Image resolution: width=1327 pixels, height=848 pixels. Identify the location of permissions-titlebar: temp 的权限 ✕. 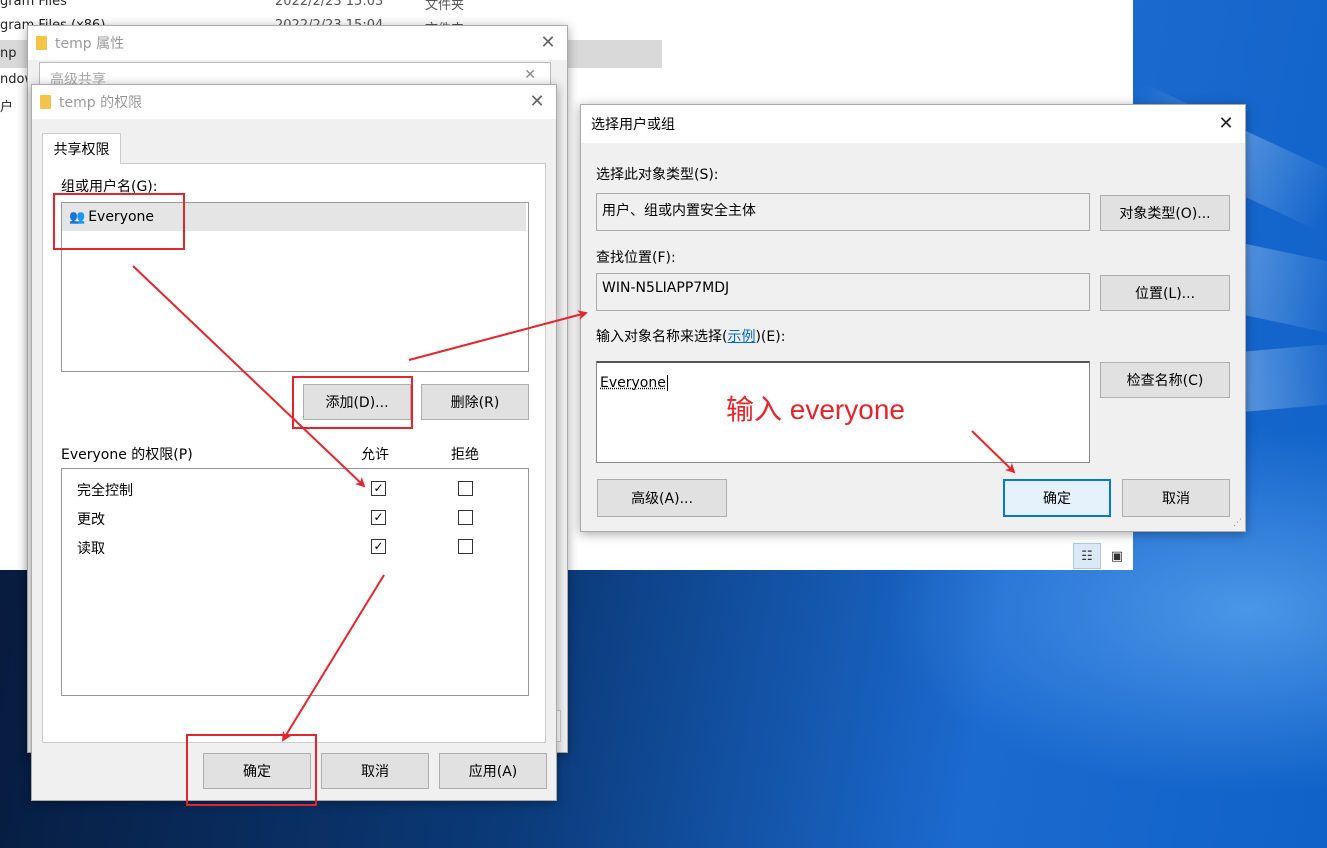
(294, 102).